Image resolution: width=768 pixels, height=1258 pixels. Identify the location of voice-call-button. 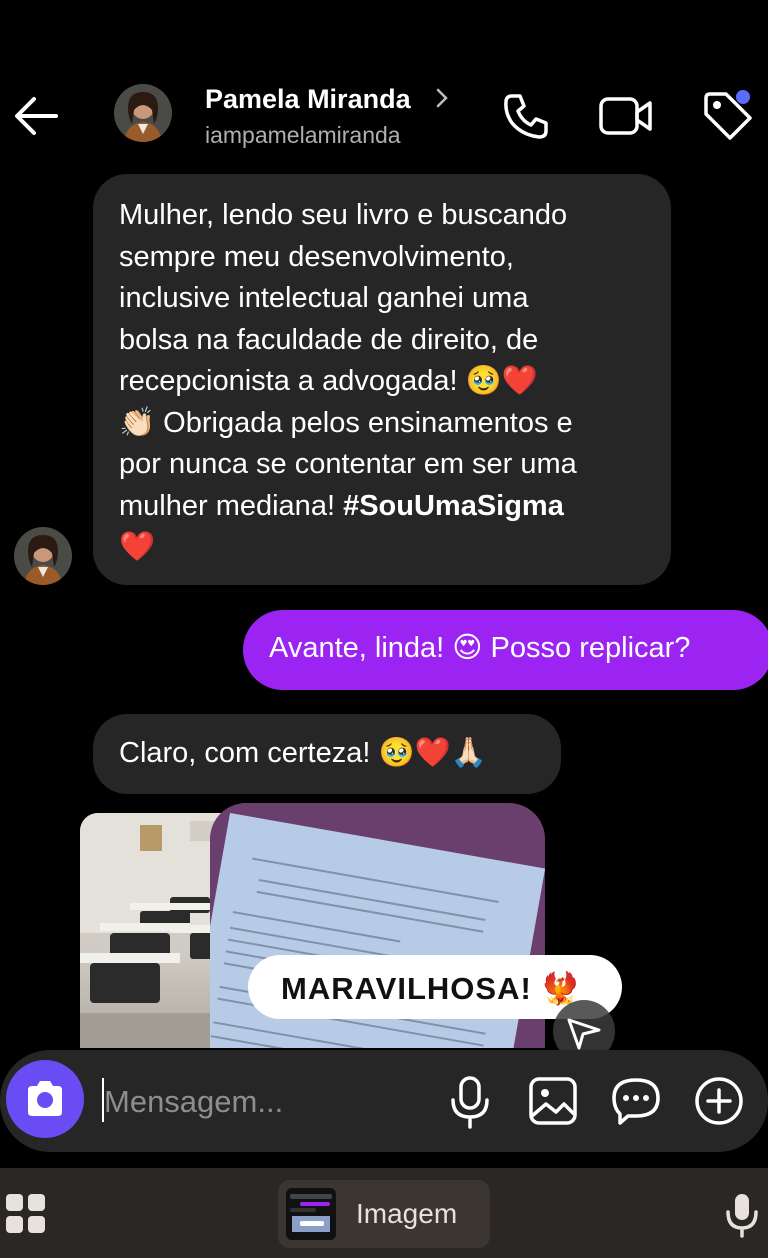
(526, 116).